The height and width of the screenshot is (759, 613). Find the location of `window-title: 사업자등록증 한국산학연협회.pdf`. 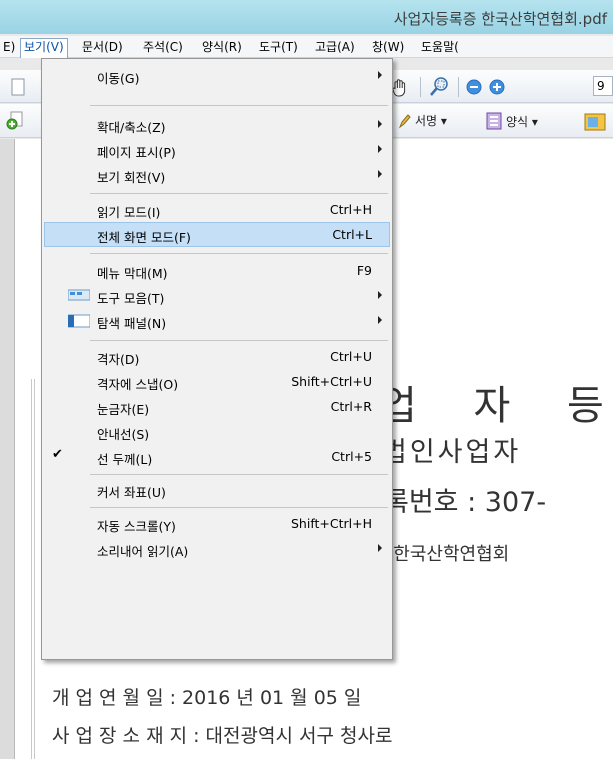

window-title: 사업자등록증 한국산학연협회.pdf is located at coordinates (500, 19).